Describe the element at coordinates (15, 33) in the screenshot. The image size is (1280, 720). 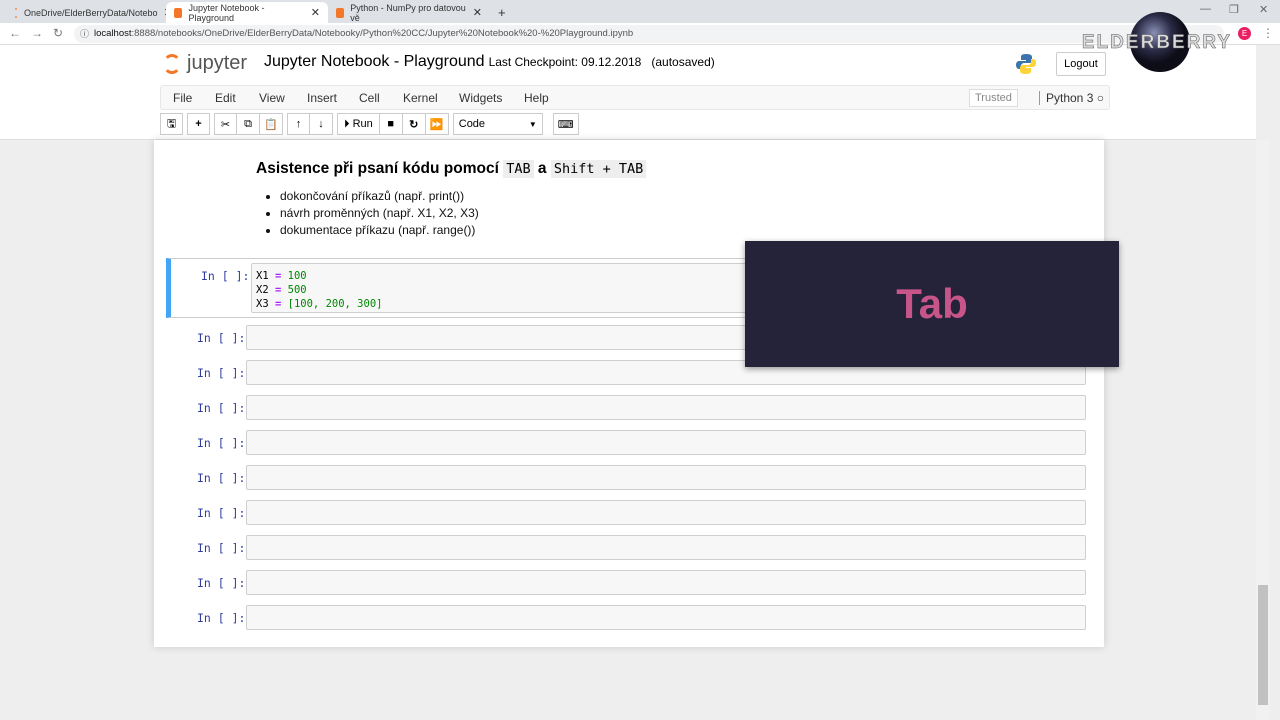
I see `back-icon: ←` at that location.